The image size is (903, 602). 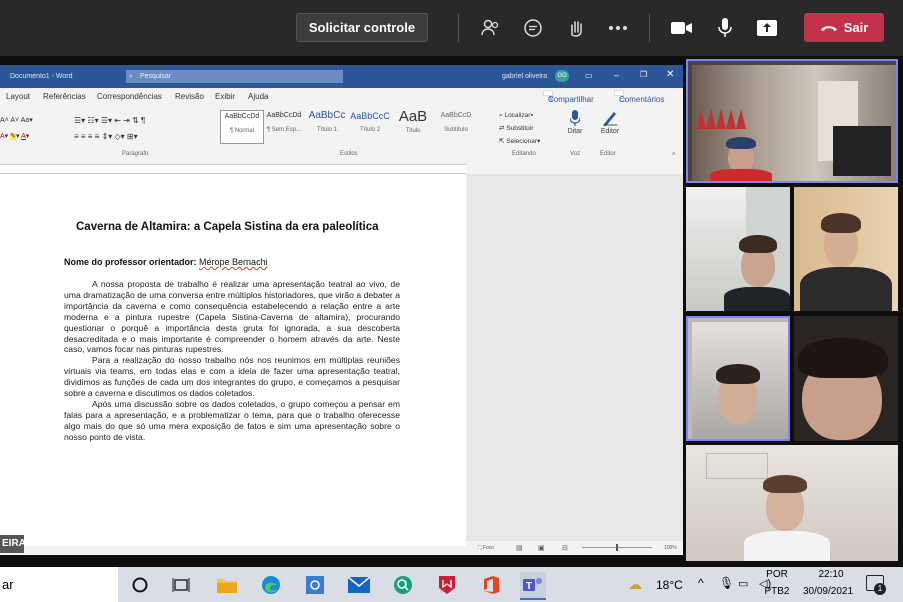 I want to click on leave-label: Sair, so click(x=856, y=27).